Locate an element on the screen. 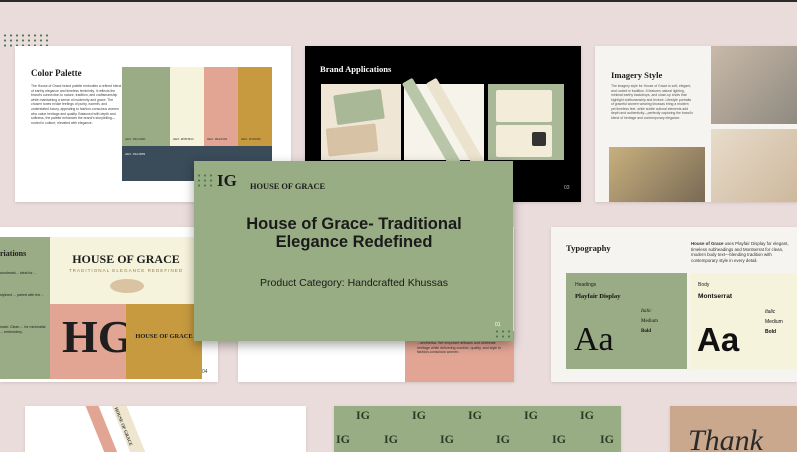  ribbon-cream: HOUSE OF GRACE is located at coordinates (130, 429).